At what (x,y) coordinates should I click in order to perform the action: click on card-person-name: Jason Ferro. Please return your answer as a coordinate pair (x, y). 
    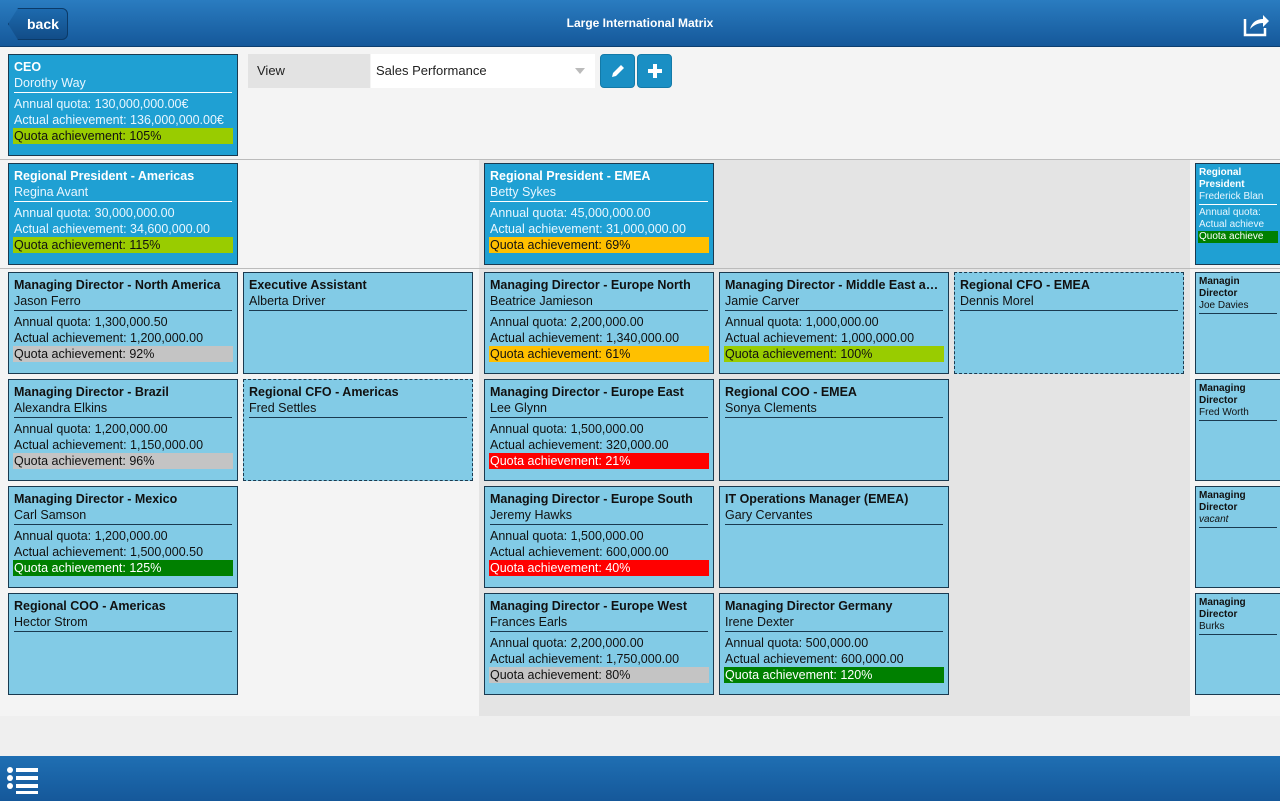
    Looking at the image, I should click on (123, 302).